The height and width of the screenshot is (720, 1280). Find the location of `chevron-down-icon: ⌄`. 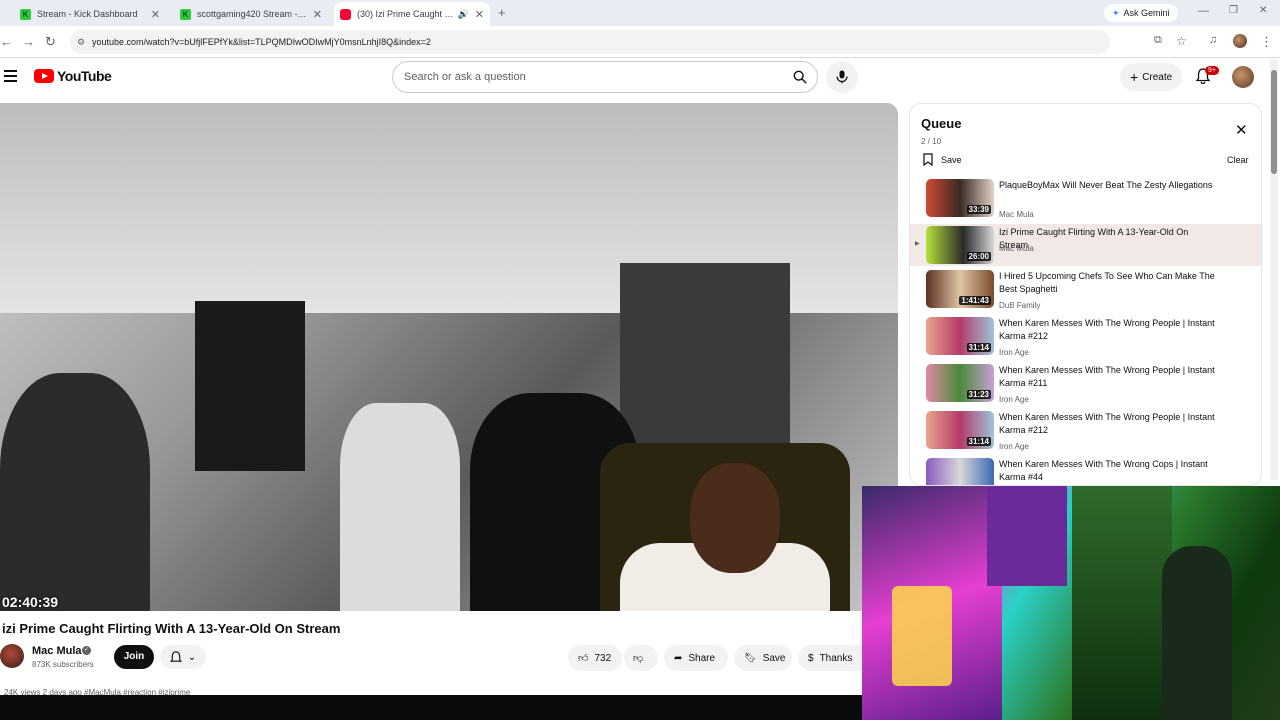

chevron-down-icon: ⌄ is located at coordinates (192, 657).